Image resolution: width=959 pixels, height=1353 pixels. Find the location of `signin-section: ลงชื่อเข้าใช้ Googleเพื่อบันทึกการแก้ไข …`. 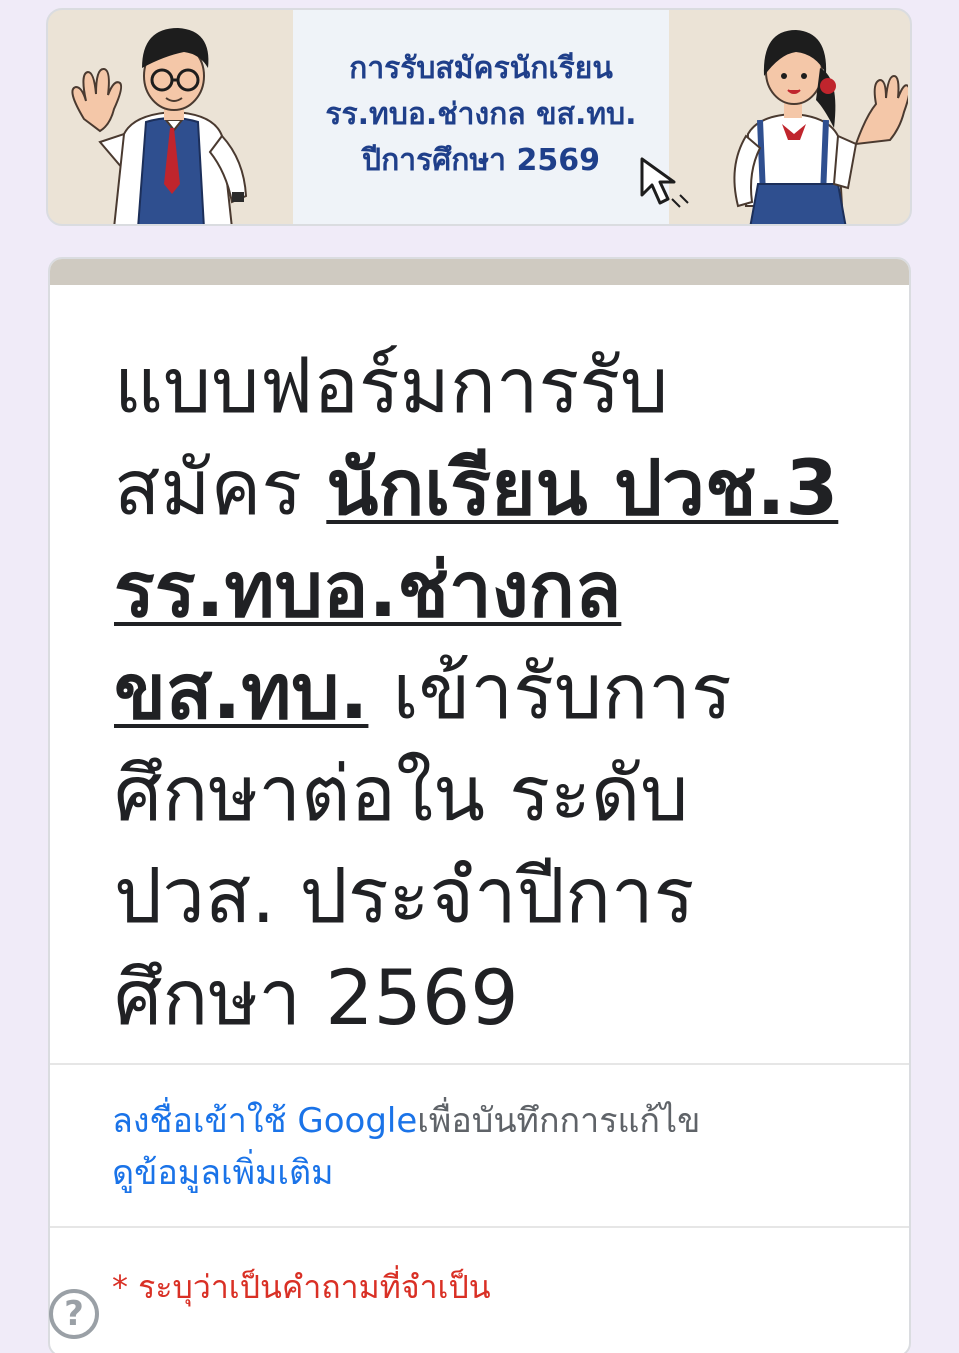

signin-section: ลงชื่อเข้าใช้ Googleเพื่อบันทึกการแก้ไข … is located at coordinates (479, 1145).